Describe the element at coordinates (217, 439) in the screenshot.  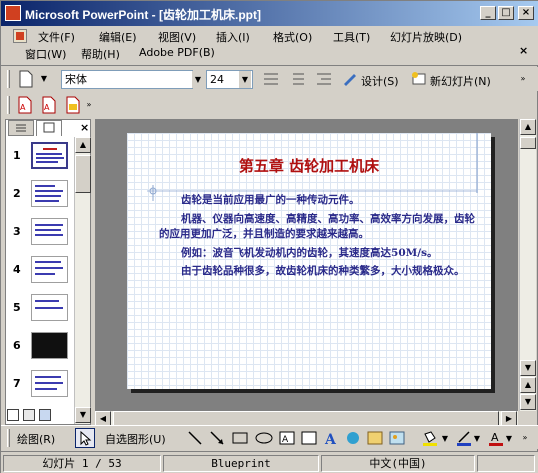
I see `arrow-tool-icon` at that location.